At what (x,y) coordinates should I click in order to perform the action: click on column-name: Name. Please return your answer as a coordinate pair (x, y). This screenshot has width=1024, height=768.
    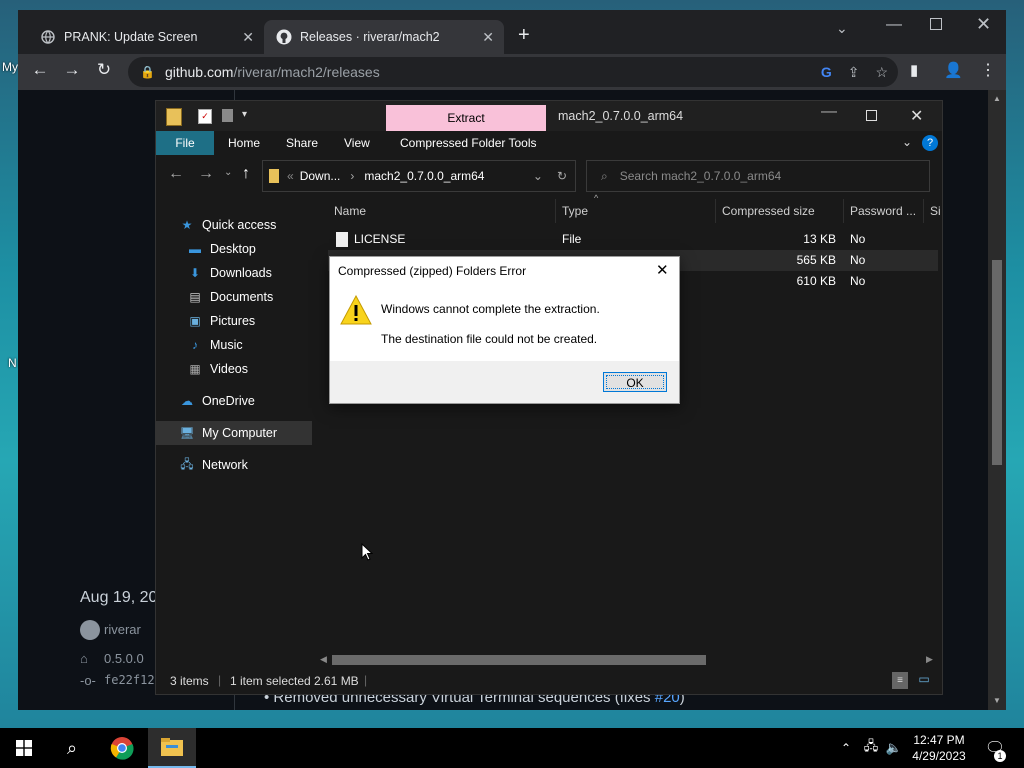
    Looking at the image, I should click on (442, 211).